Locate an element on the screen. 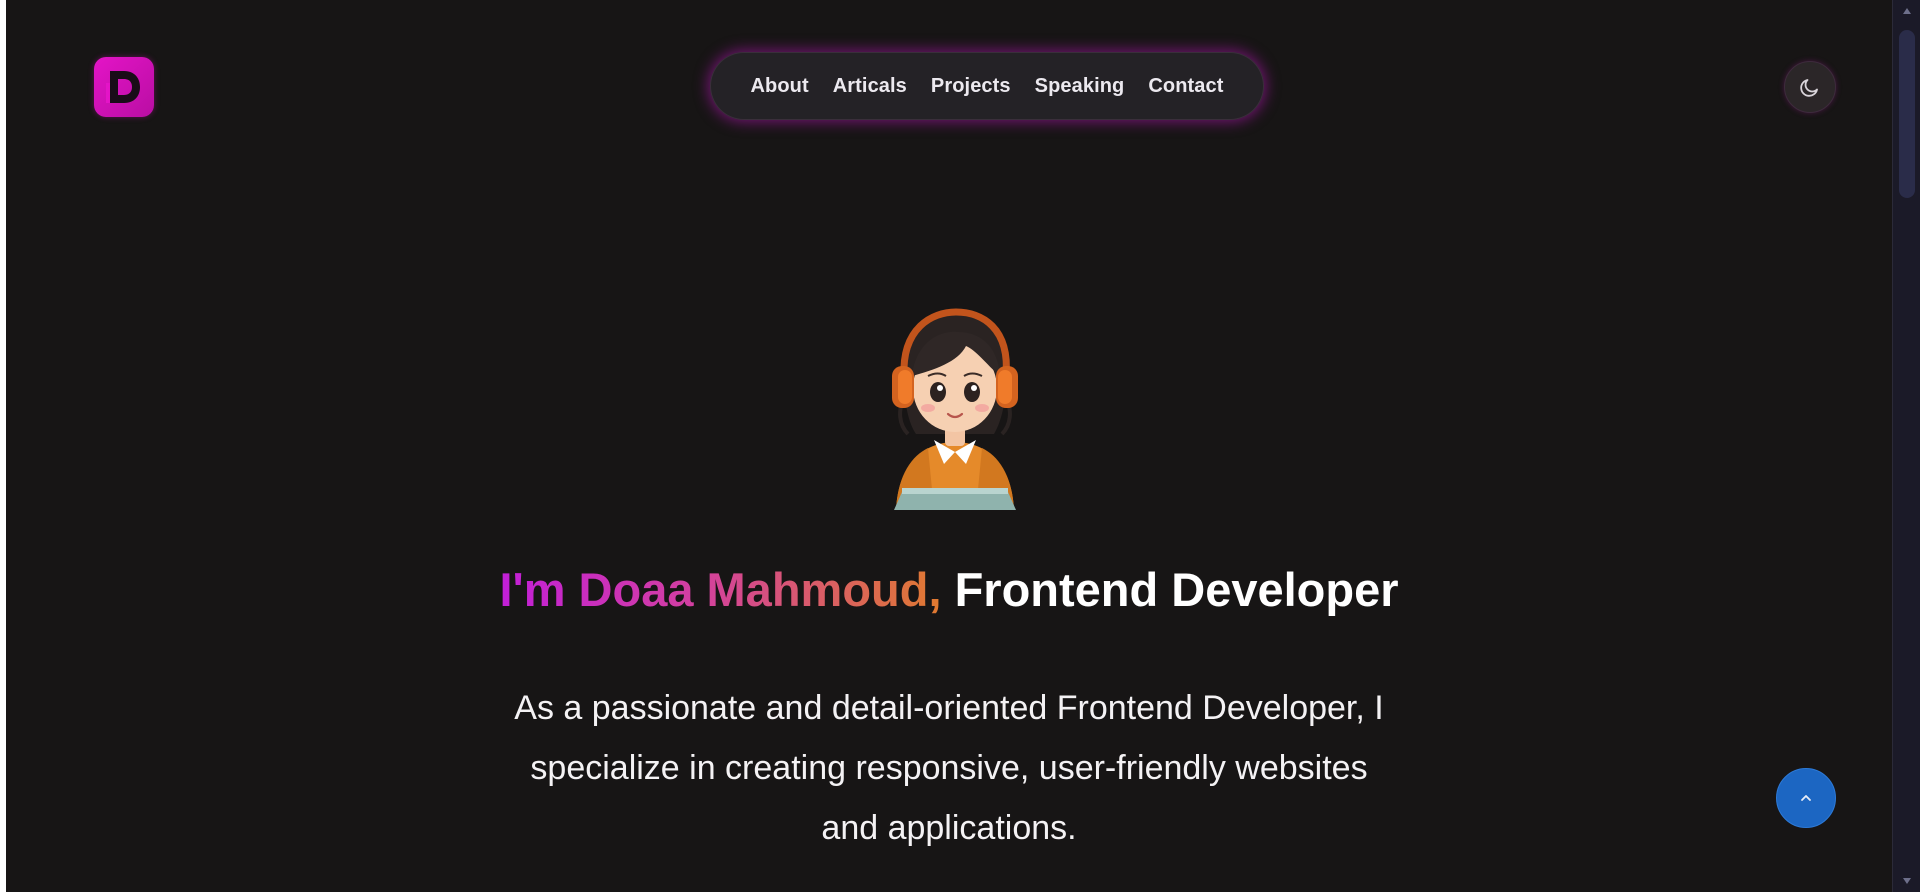  avatar is located at coordinates (955, 408).